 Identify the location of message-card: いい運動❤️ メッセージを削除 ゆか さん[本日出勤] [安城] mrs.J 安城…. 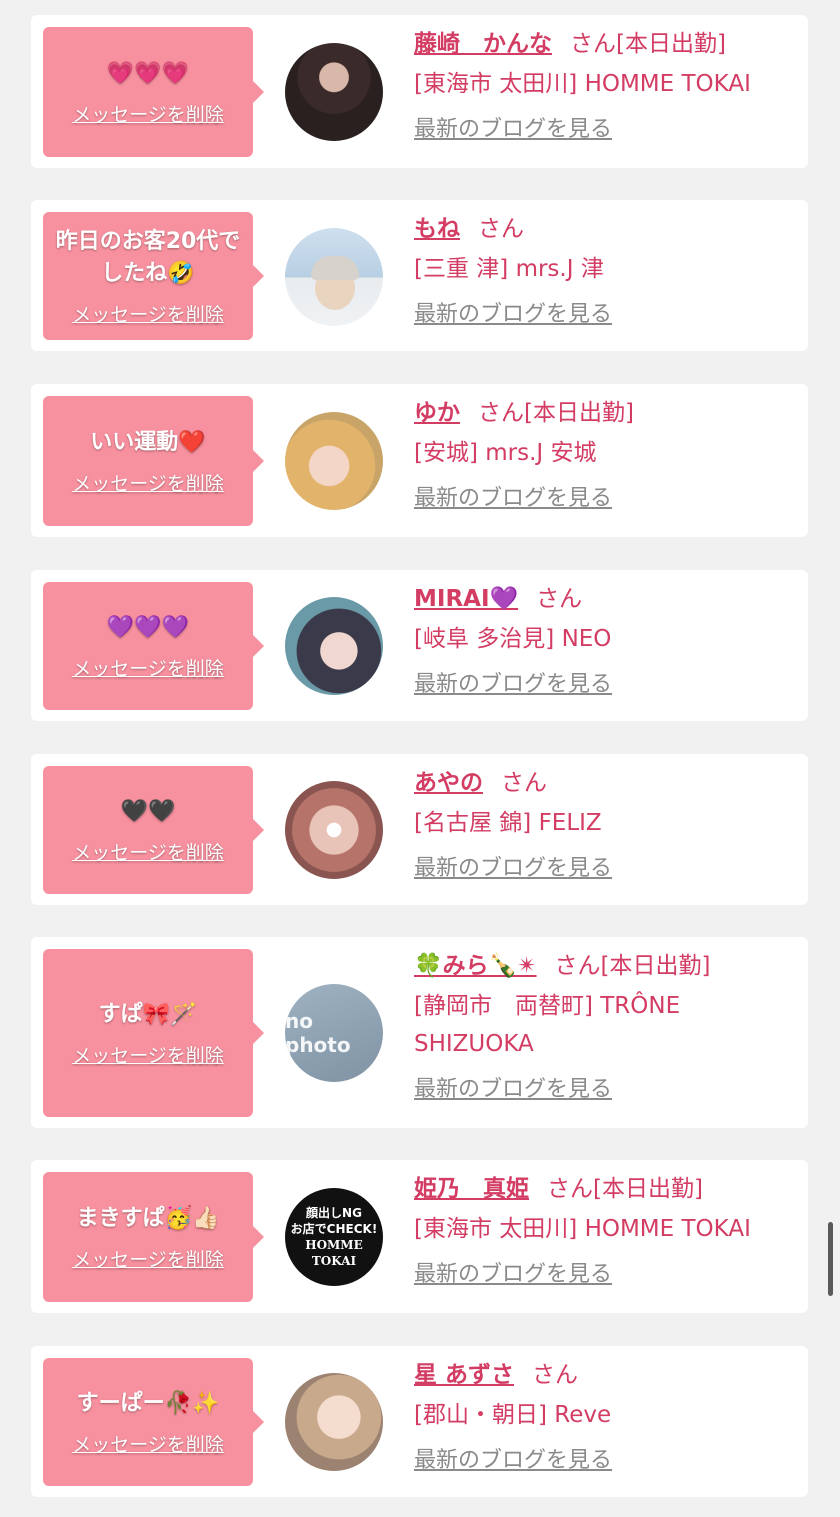
(419, 460).